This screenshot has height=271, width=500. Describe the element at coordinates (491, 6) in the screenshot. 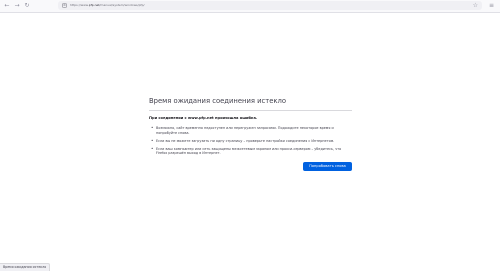

I see `hamburger-menu-icon: ≡` at that location.